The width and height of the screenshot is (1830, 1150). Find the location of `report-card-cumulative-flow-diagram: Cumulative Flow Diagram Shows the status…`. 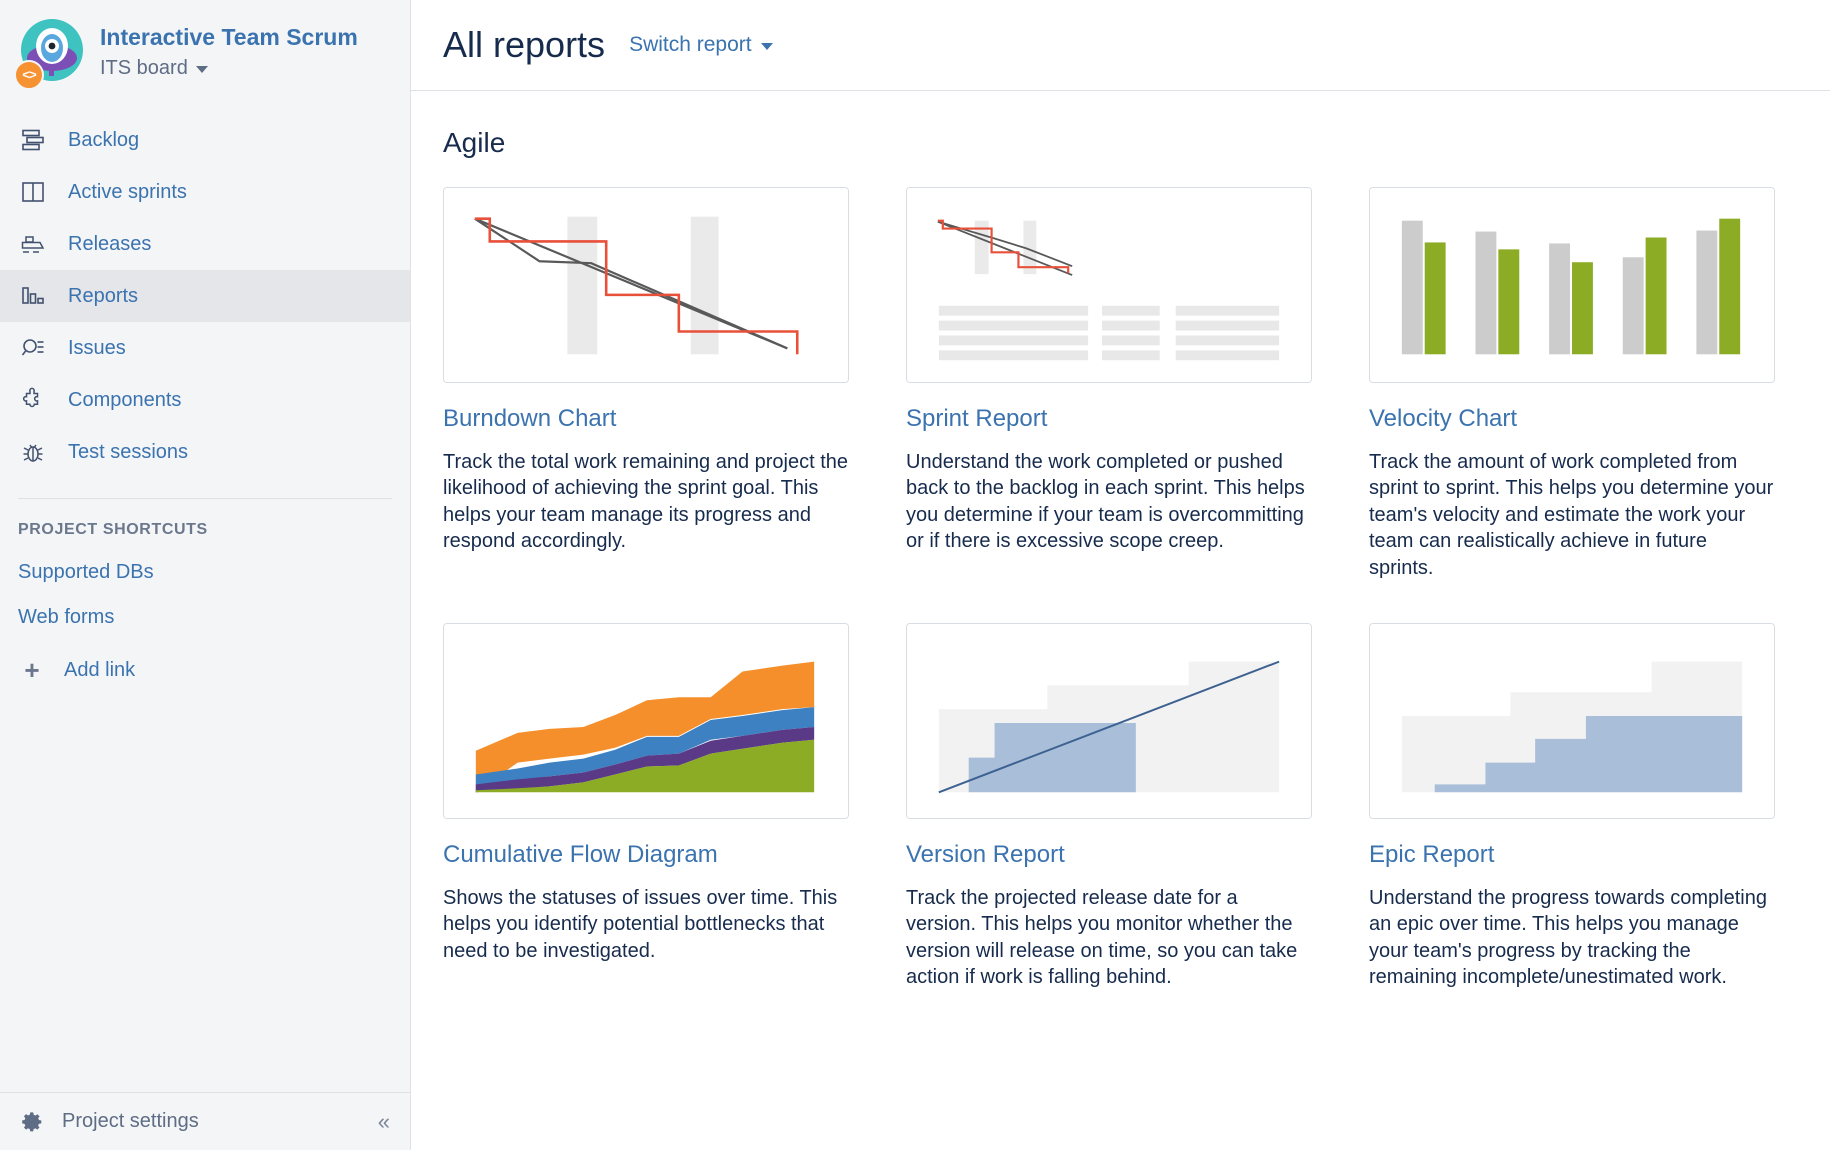

report-card-cumulative-flow-diagram: Cumulative Flow Diagram Shows the status… is located at coordinates (646, 806).